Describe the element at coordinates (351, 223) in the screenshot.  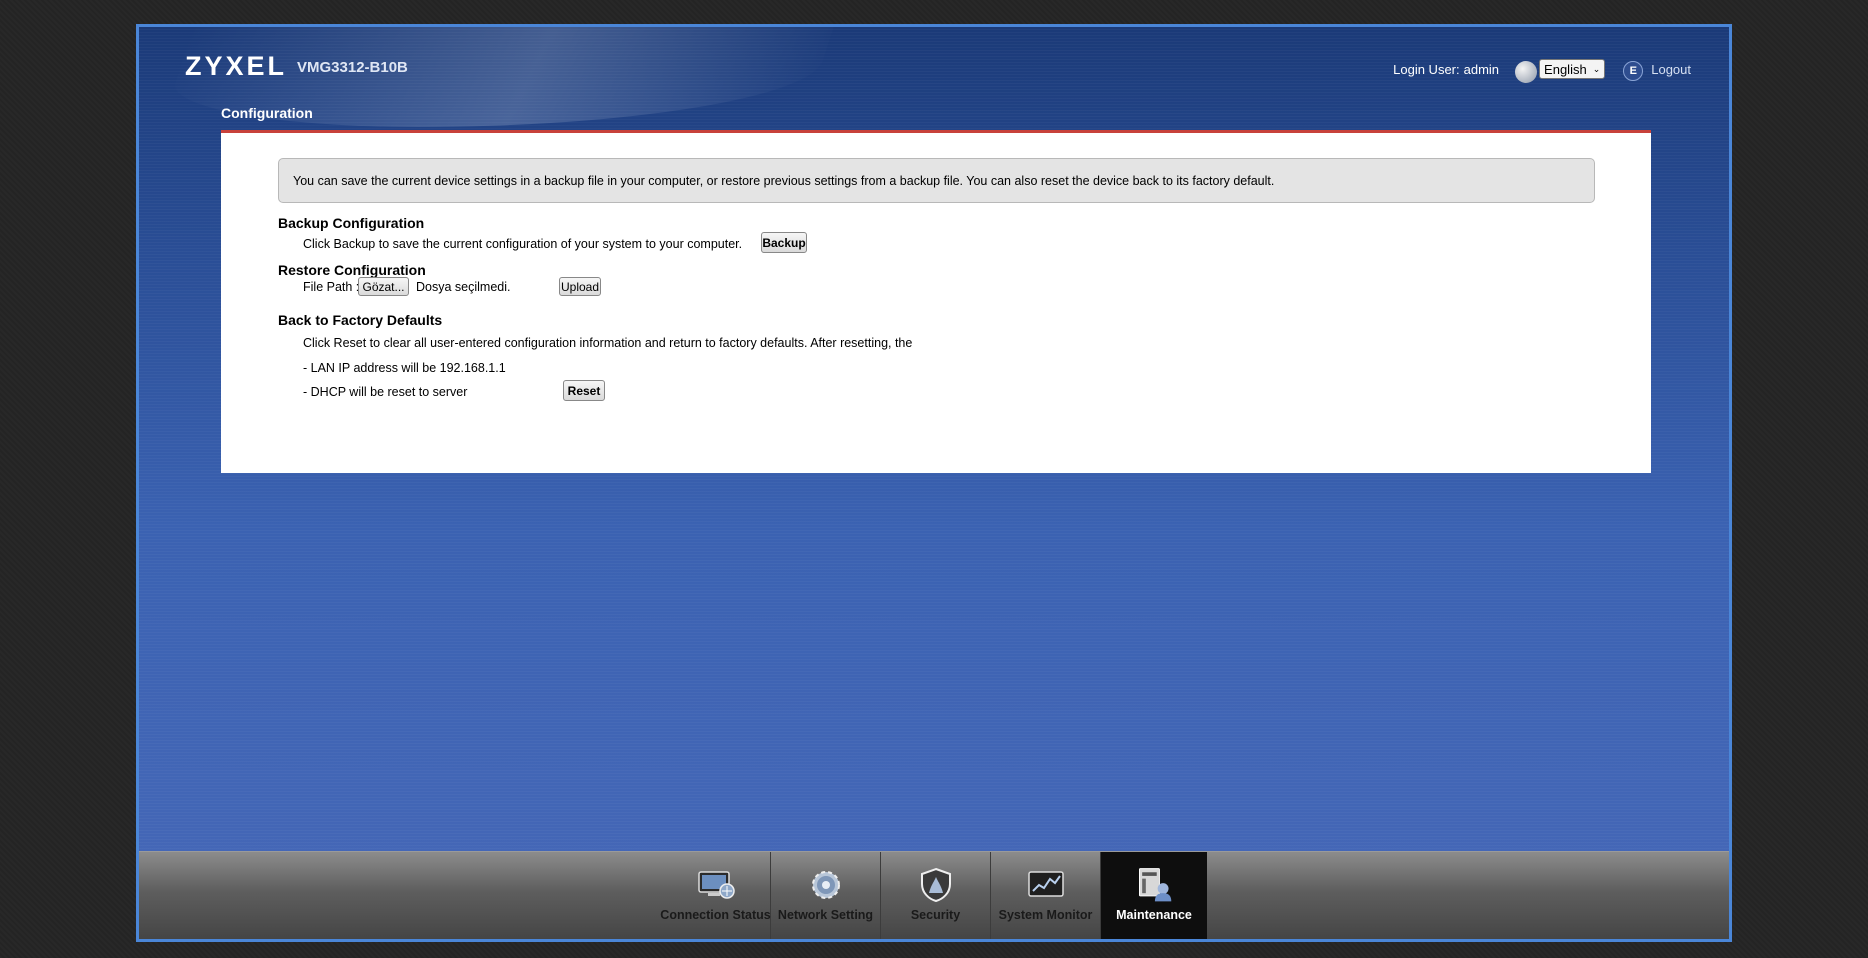
I see `backup-section-title: Backup Configuration` at that location.